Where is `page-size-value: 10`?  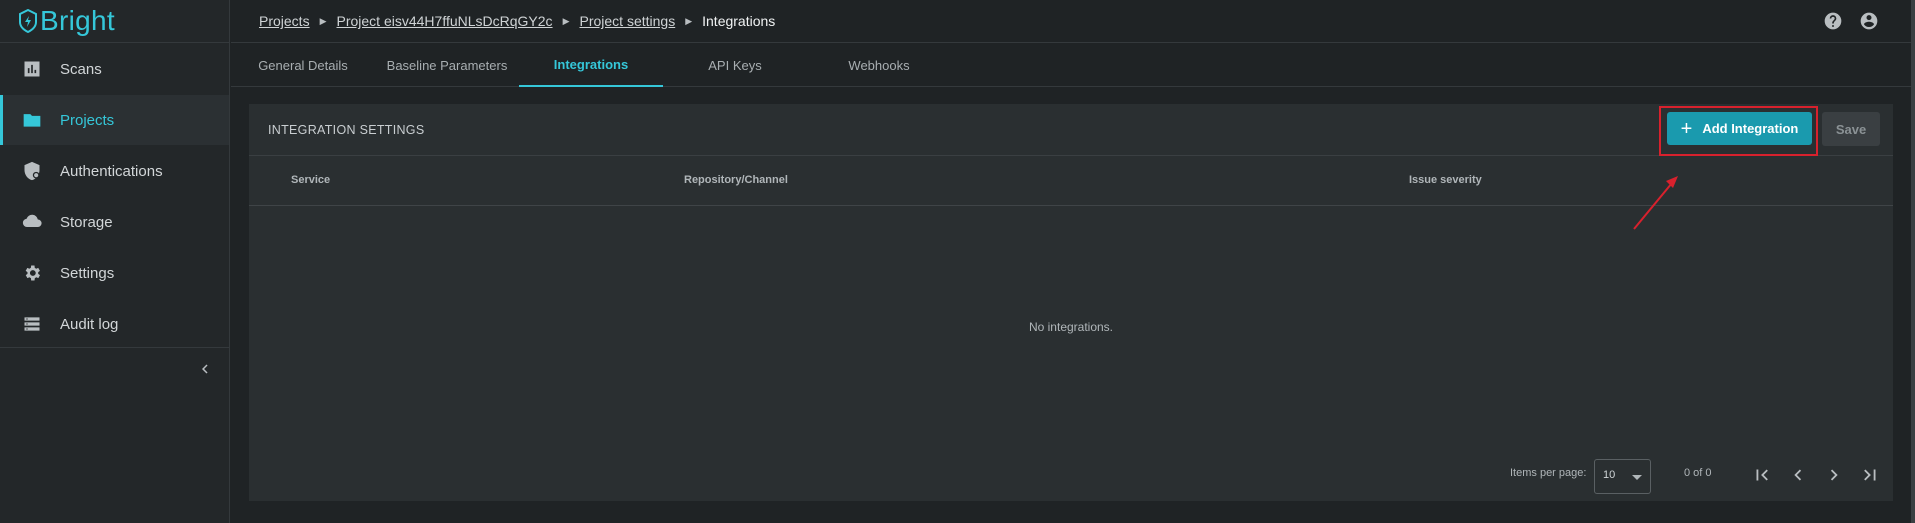
page-size-value: 10 is located at coordinates (1609, 475).